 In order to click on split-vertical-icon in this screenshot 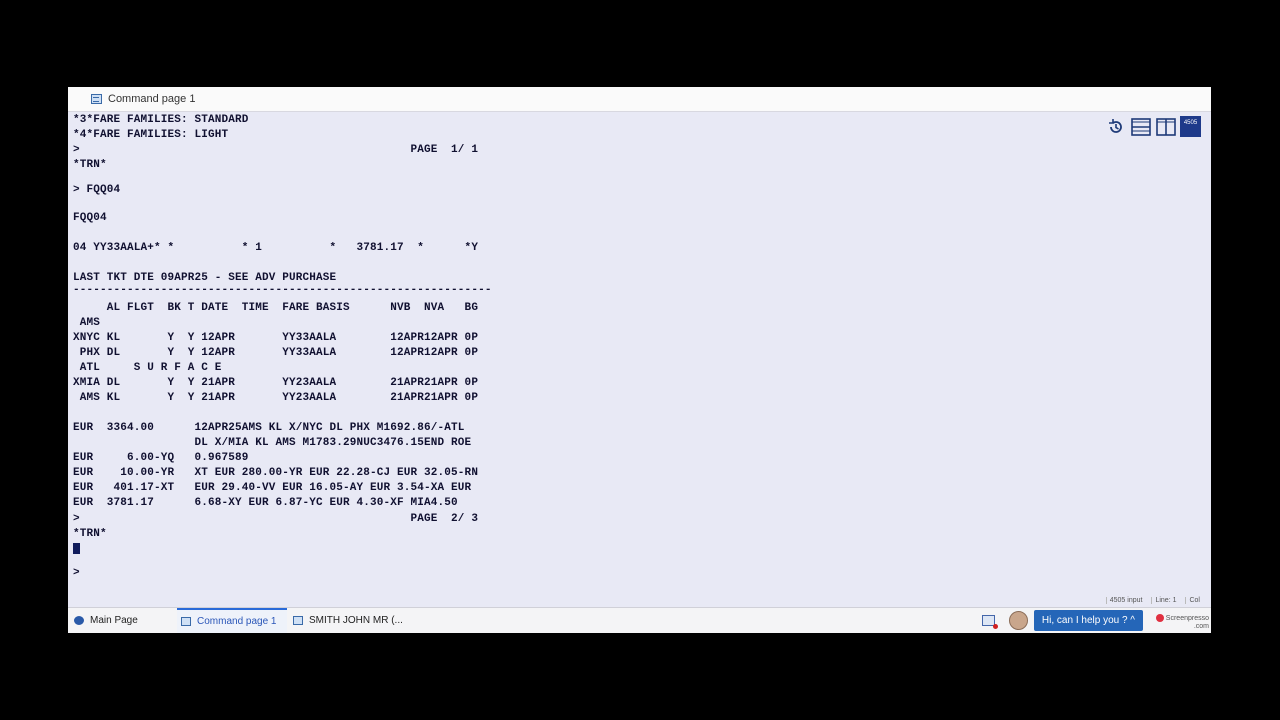, I will do `click(1165, 126)`.